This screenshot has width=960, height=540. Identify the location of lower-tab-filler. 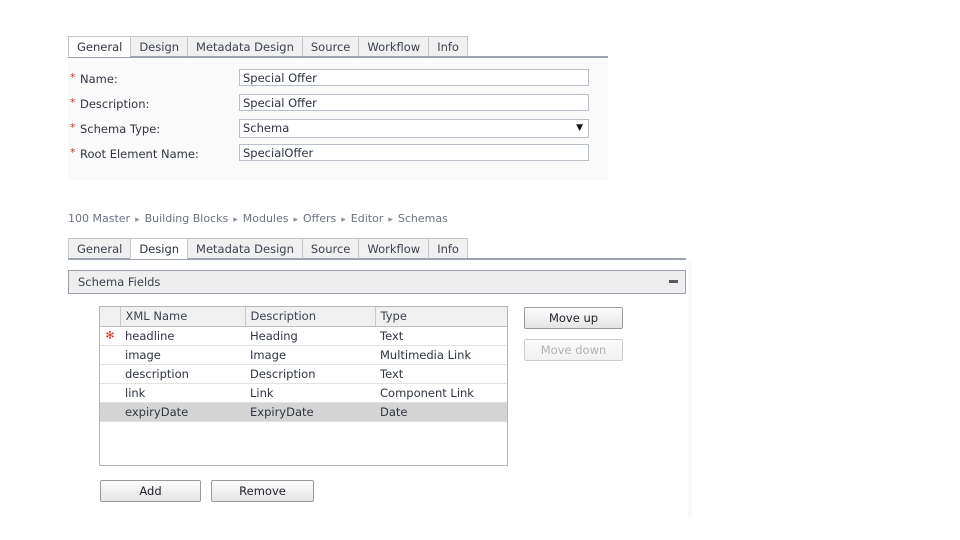
(576, 248).